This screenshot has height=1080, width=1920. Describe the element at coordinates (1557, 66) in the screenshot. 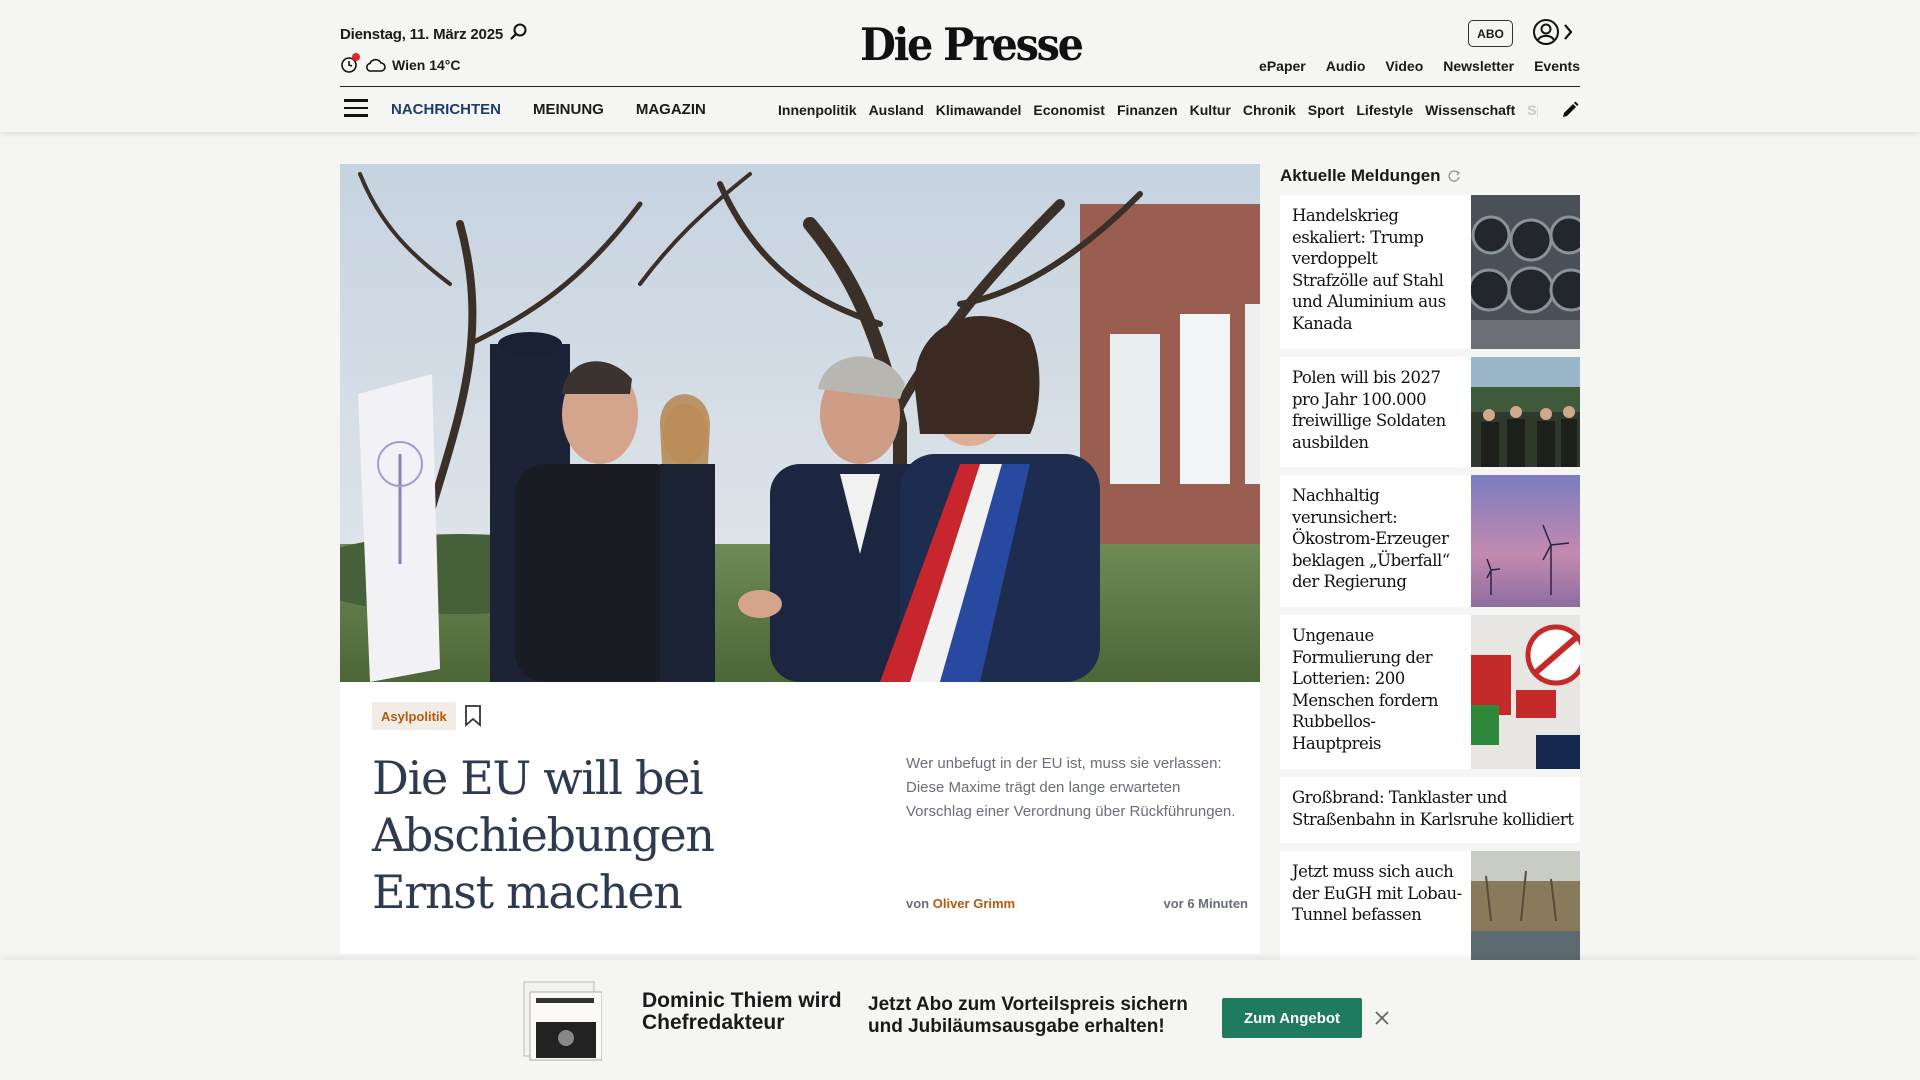

I see `link-events: Events` at that location.